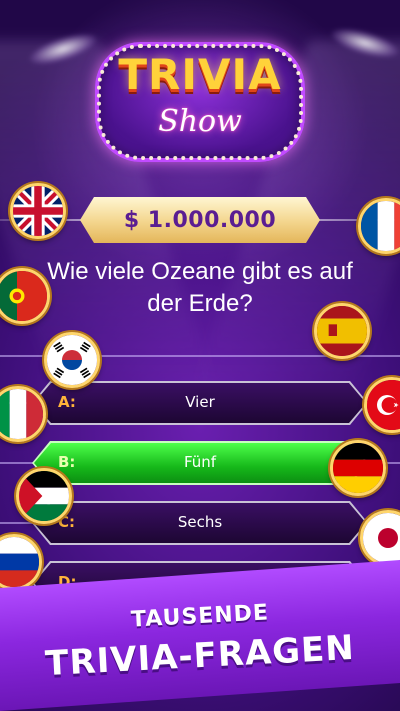  I want to click on palestine-flag-icon, so click(44, 496).